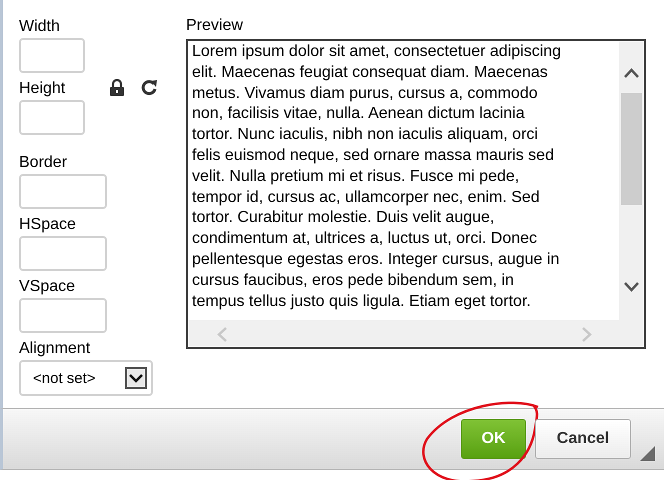 The image size is (664, 480). I want to click on refresh-icon, so click(149, 87).